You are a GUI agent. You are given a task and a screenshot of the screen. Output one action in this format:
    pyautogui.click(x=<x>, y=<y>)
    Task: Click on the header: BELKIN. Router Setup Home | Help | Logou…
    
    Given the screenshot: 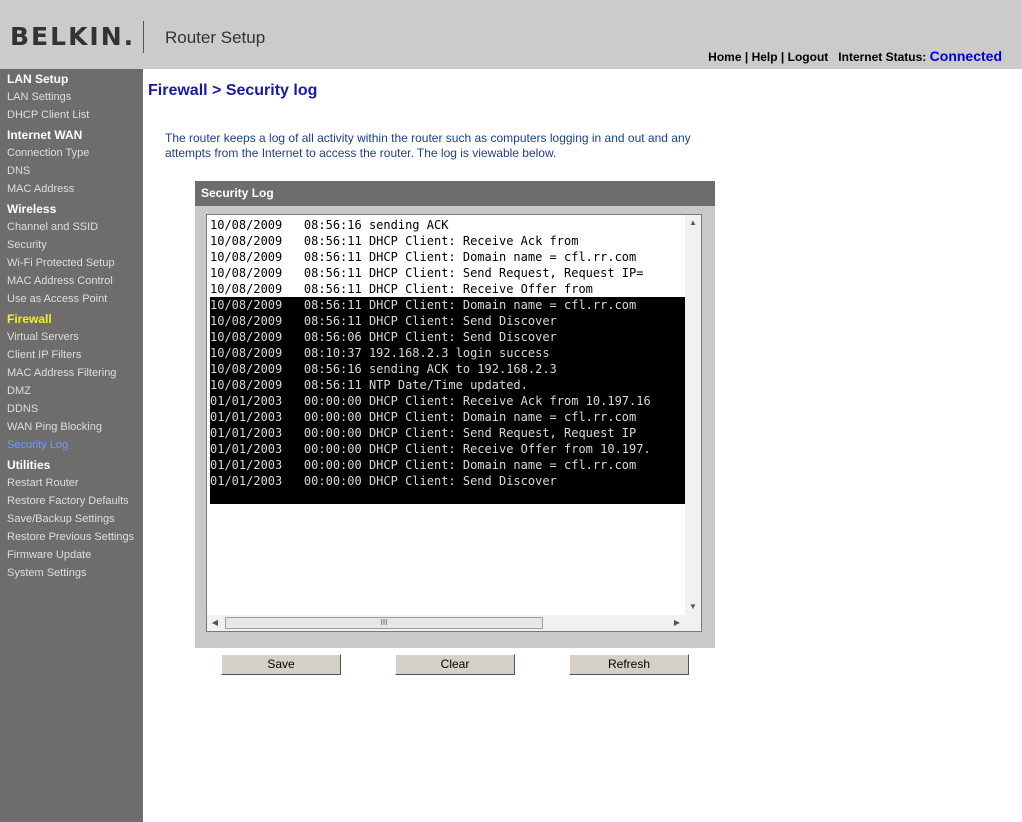 What is the action you would take?
    pyautogui.click(x=511, y=34)
    